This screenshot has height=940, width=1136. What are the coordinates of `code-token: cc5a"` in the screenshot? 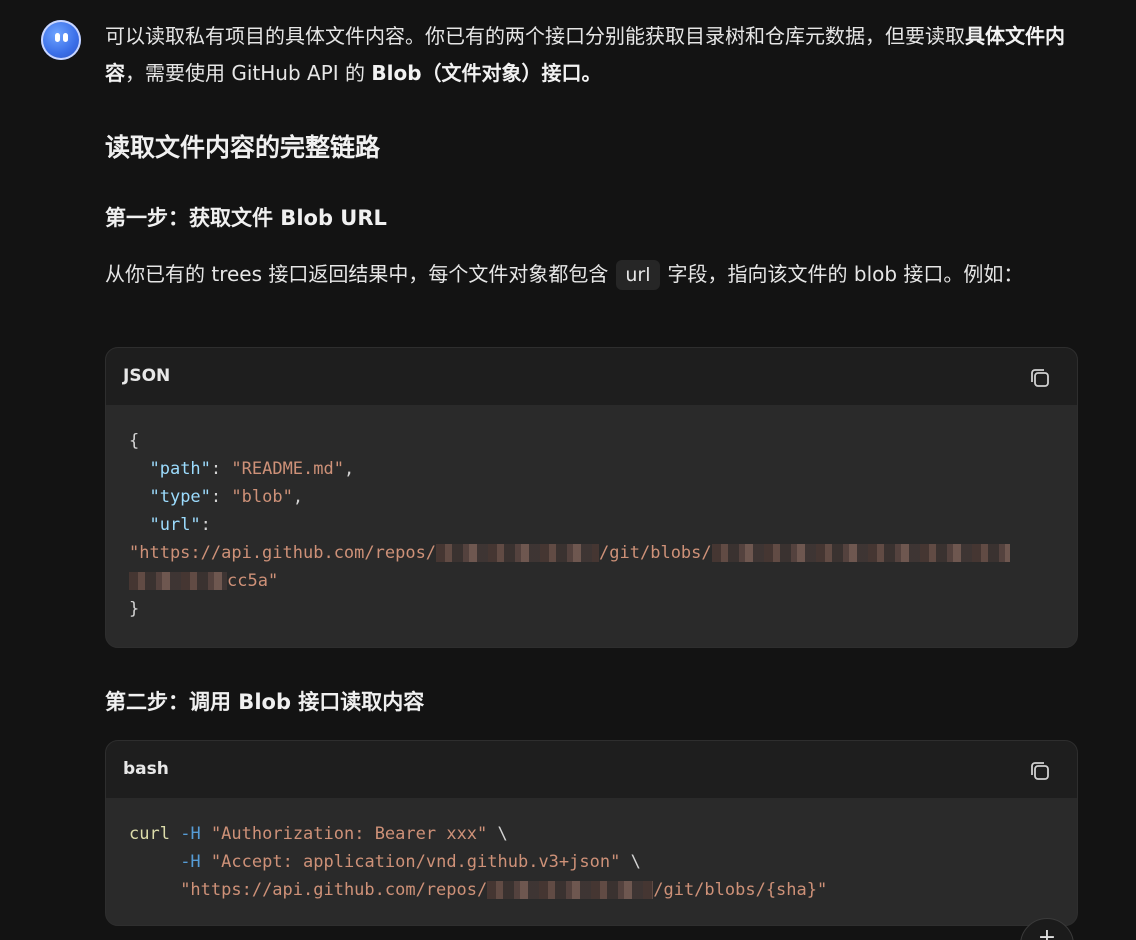 It's located at (253, 581).